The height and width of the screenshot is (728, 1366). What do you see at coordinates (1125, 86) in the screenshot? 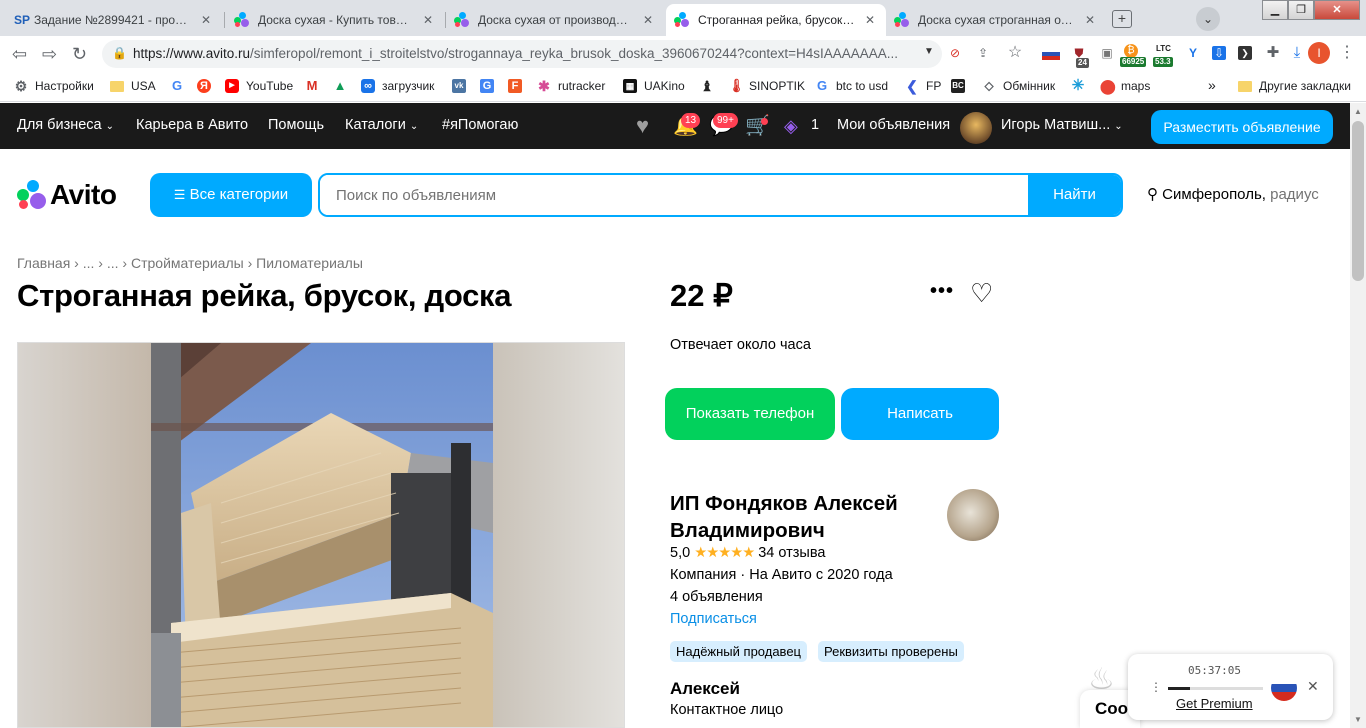
I see `bookmark-maps: ⬤ maps` at bounding box center [1125, 86].